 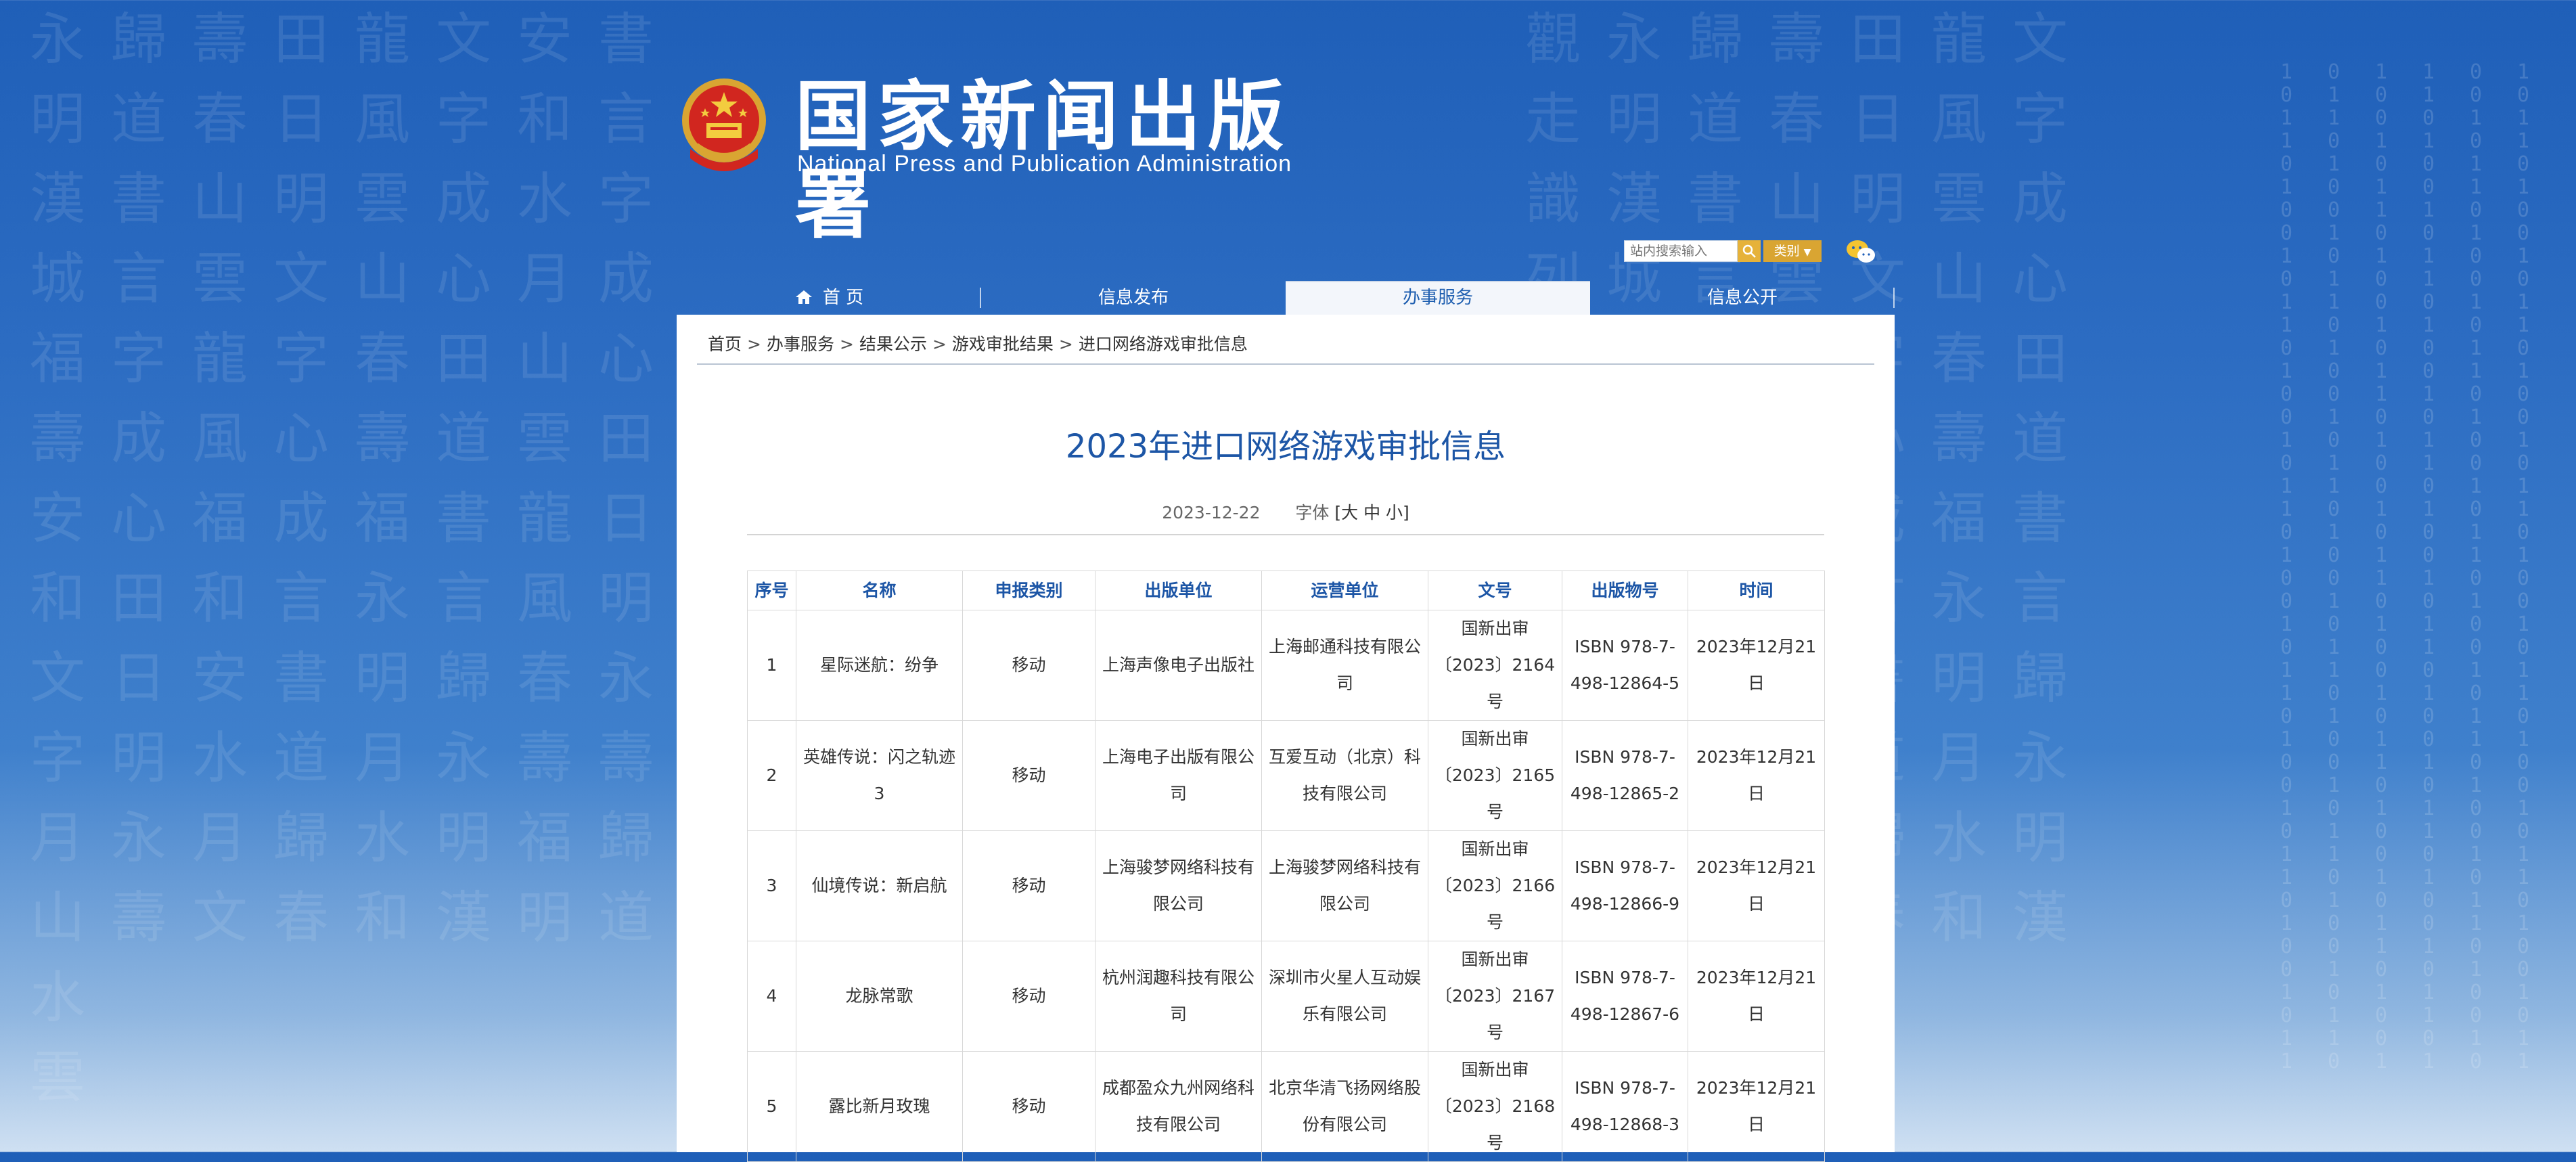 I want to click on cell-name: 英雄传说：闪之轨迹3, so click(x=879, y=775).